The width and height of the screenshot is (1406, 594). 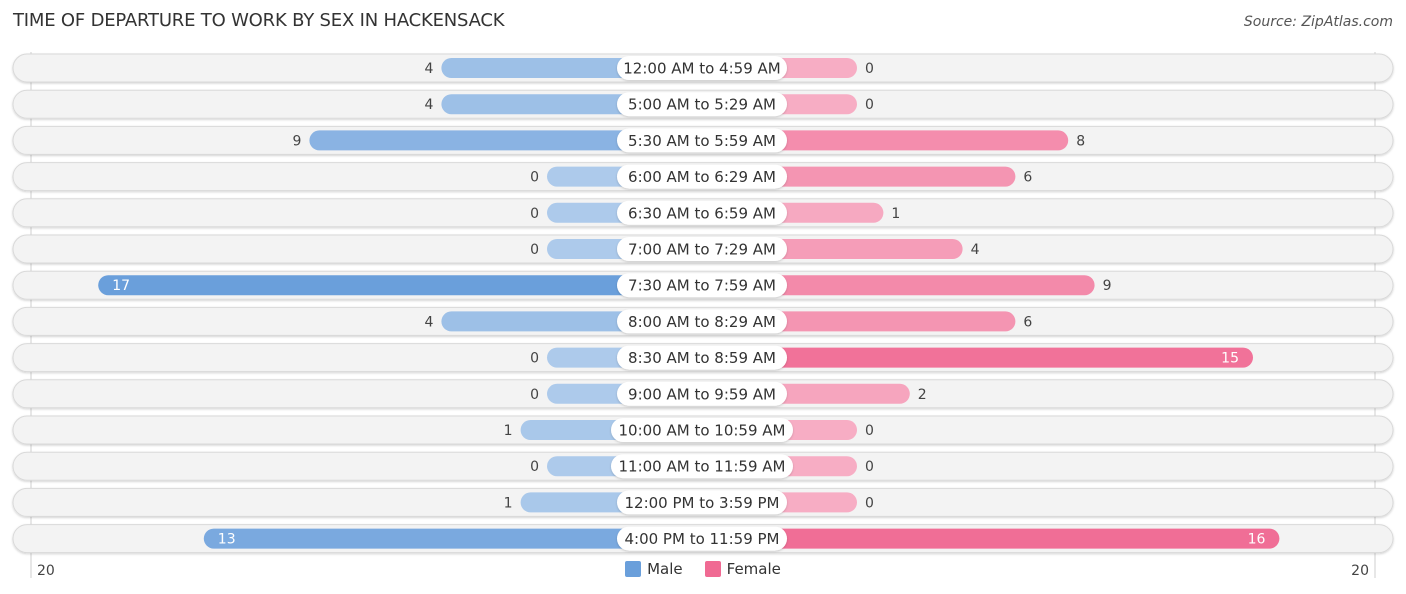 I want to click on bar-female, so click(x=991, y=538).